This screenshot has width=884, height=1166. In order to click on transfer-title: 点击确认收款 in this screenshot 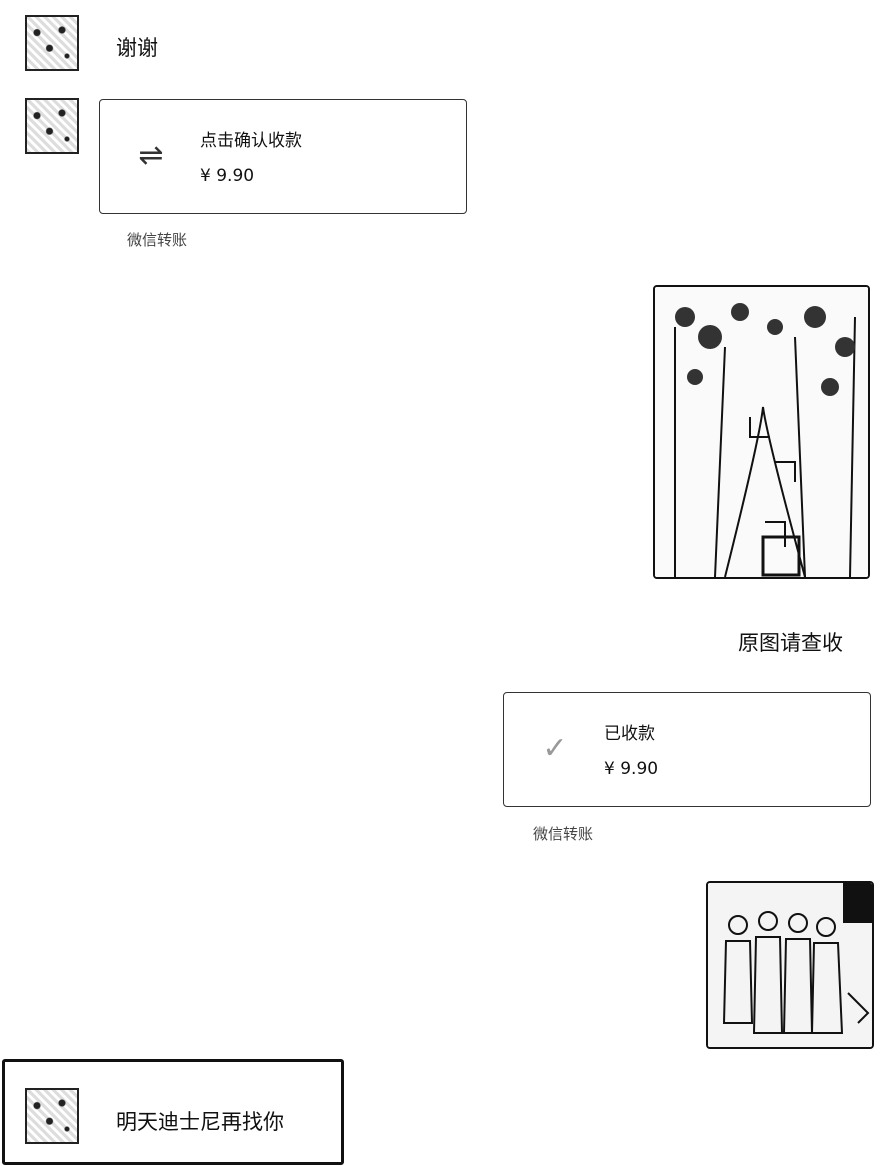, I will do `click(251, 141)`.